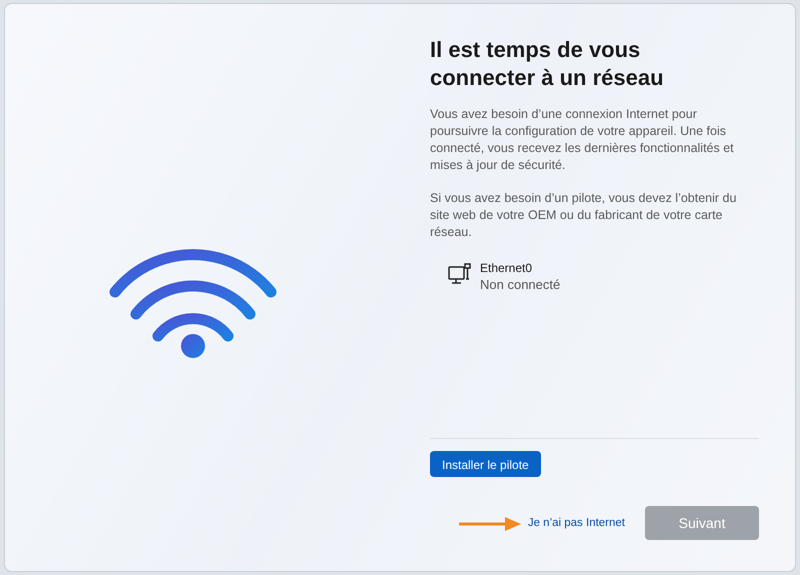 The width and height of the screenshot is (800, 575). Describe the element at coordinates (490, 524) in the screenshot. I see `arrow-icon` at that location.